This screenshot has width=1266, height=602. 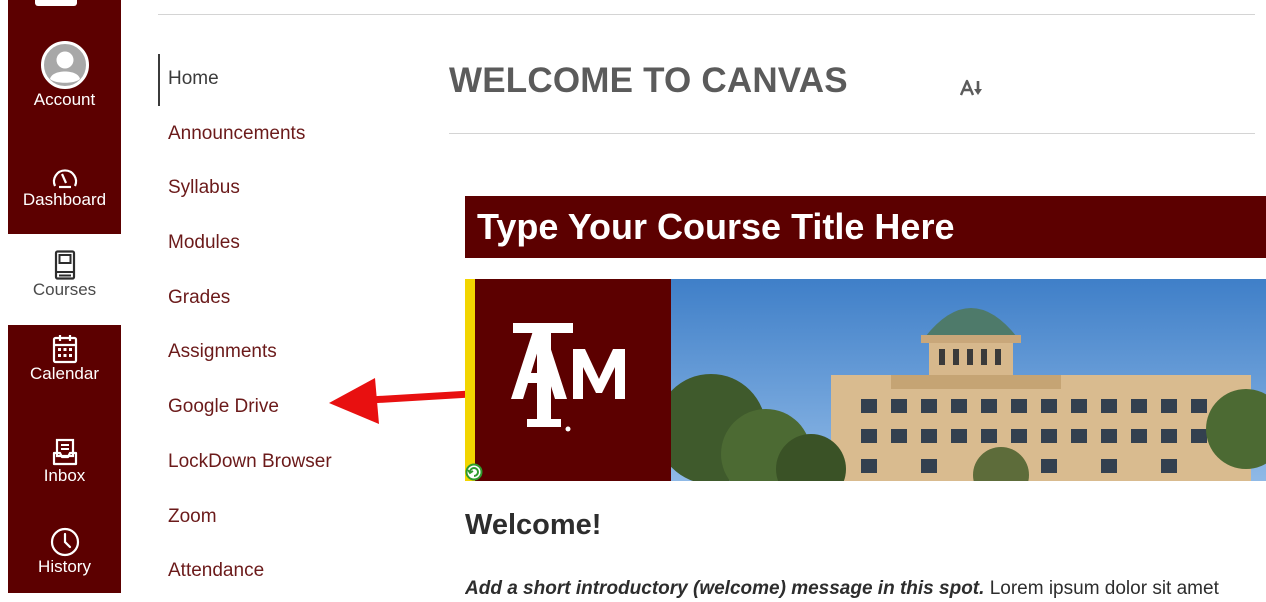 I want to click on course-nav-zoom: Zoom, so click(x=278, y=517).